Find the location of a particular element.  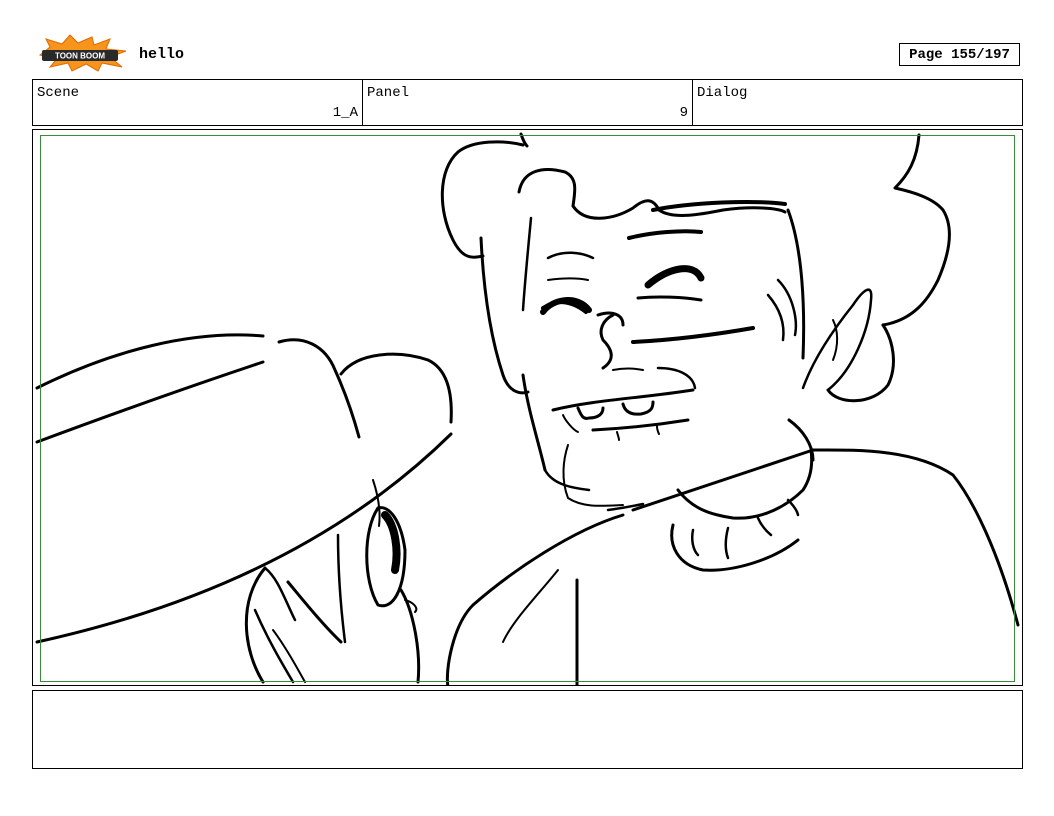

panel-info-row: Scene 1_A Panel 9 Dialog is located at coordinates (527, 102).